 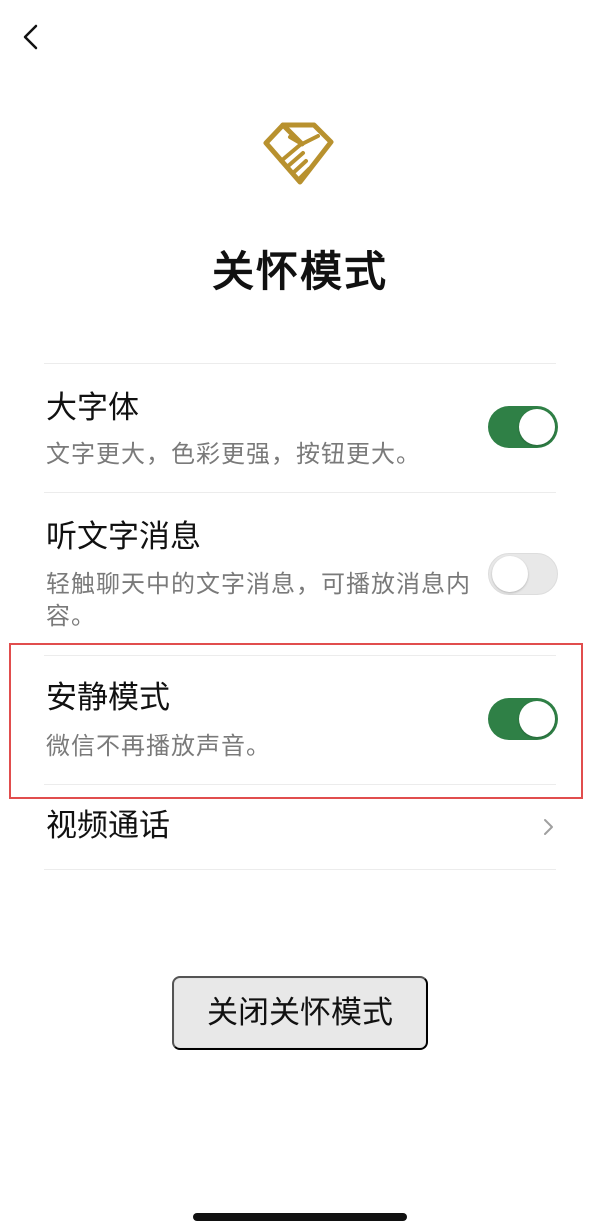 I want to click on home-indicator, so click(x=300, y=1217).